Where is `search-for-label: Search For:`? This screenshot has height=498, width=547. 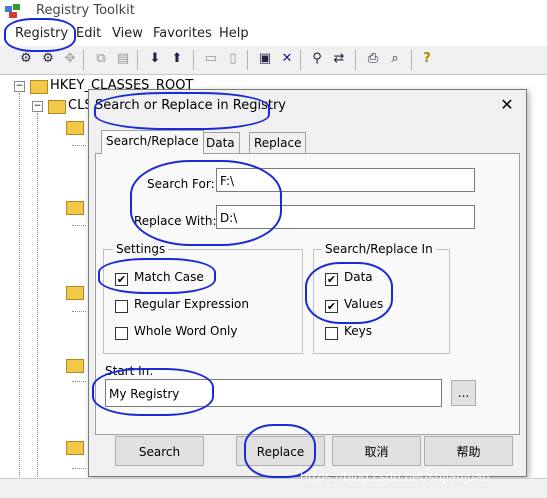
search-for-label: Search For: is located at coordinates (181, 184).